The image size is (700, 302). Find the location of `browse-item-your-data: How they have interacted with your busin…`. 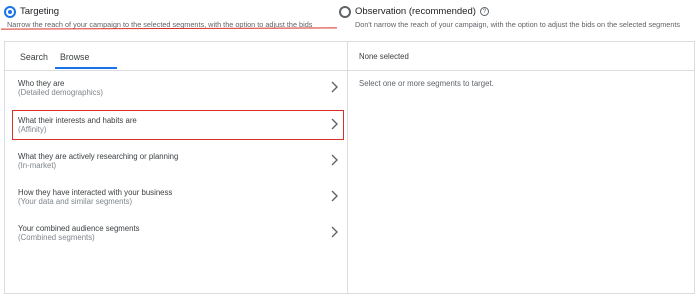

browse-item-your-data: How they have interacted with your busin… is located at coordinates (176, 206).